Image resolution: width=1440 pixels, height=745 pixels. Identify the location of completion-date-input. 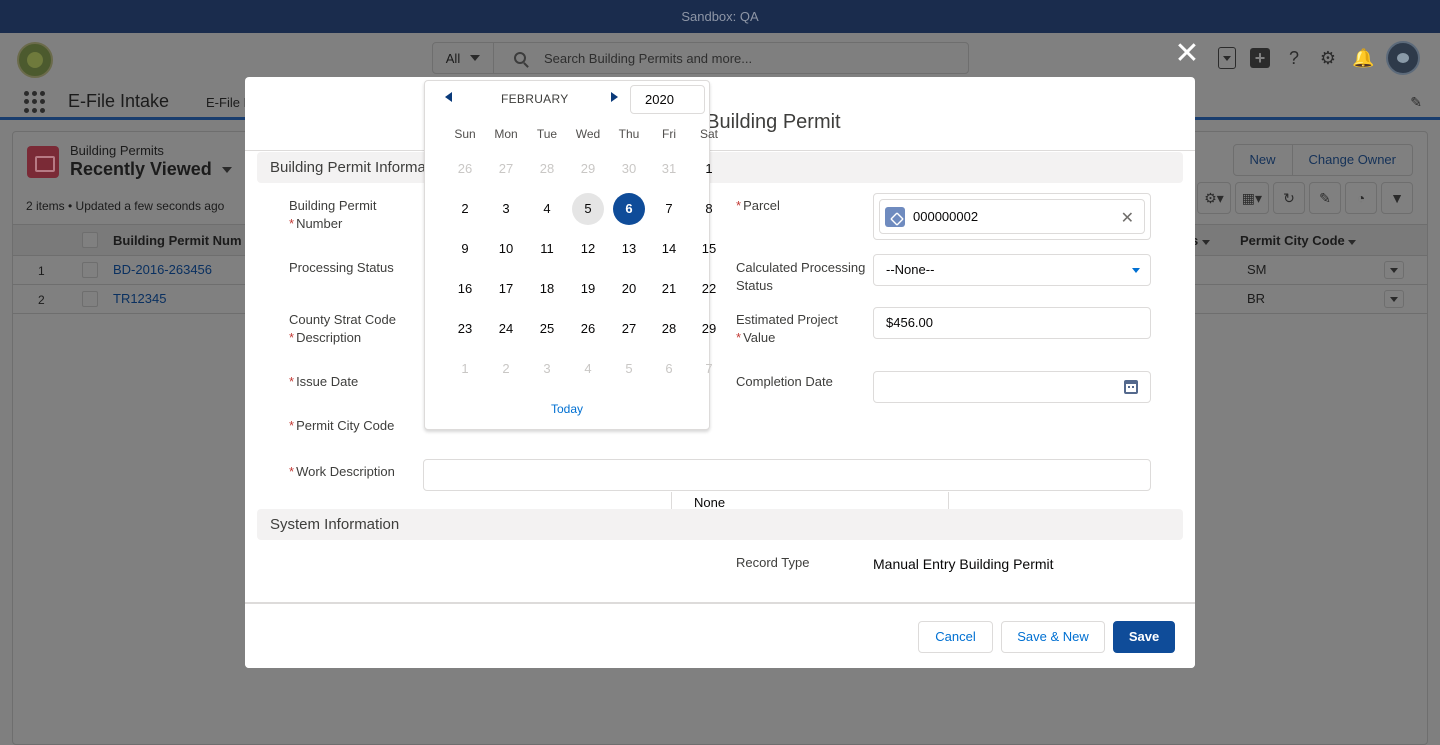
(1012, 387).